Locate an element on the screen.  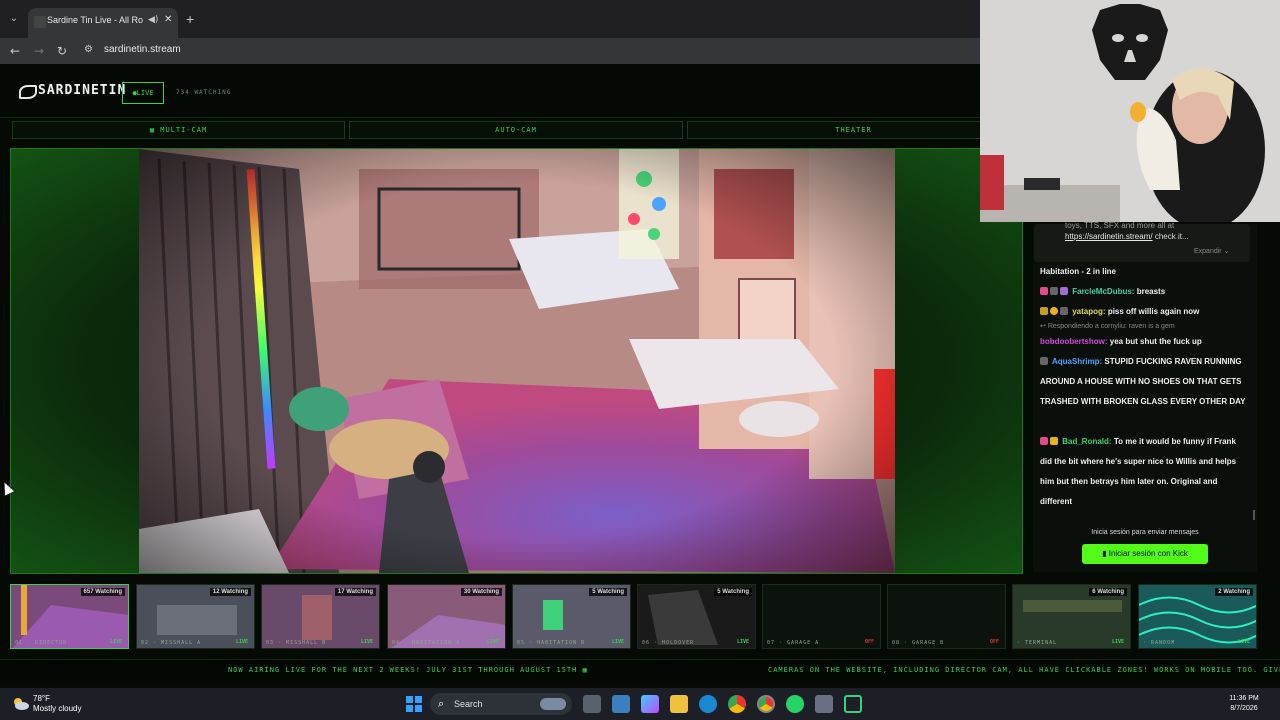
camera-thumbnail: 6 Watching · TERMINAL LIVE is located at coordinates (1071, 616).